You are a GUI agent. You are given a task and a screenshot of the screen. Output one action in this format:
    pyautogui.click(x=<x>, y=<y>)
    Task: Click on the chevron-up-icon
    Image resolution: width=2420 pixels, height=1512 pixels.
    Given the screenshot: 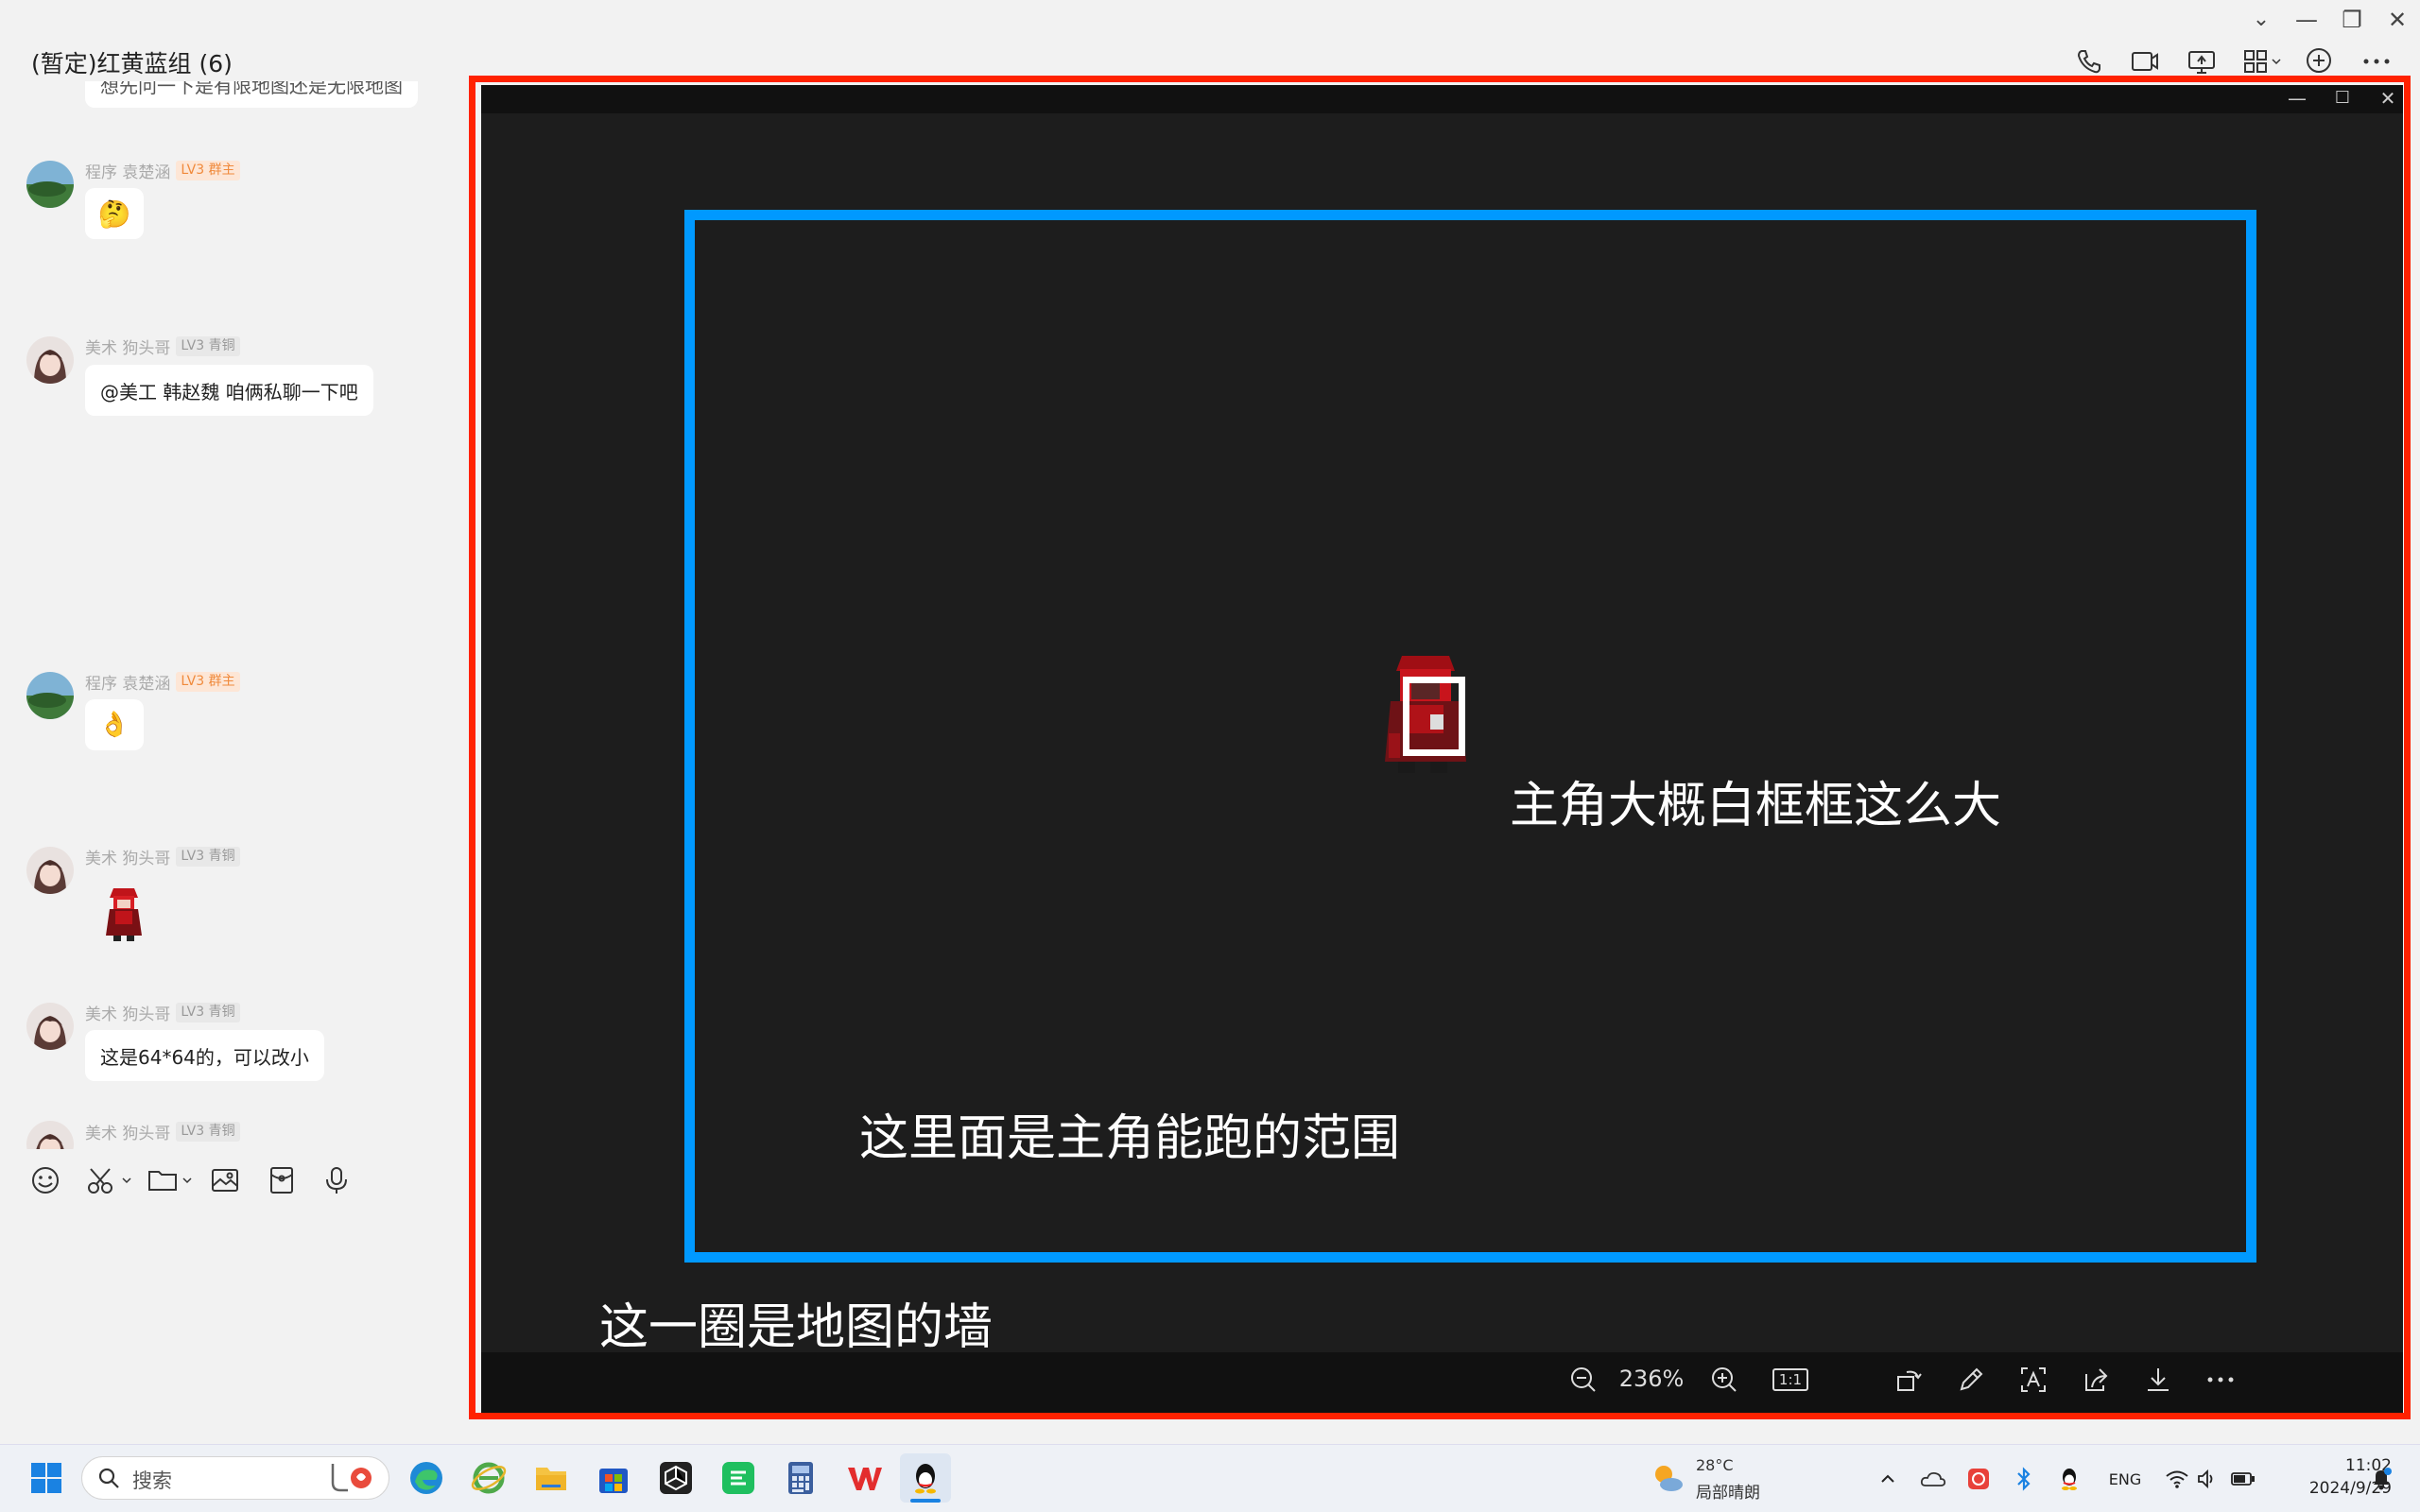 What is the action you would take?
    pyautogui.click(x=1888, y=1479)
    